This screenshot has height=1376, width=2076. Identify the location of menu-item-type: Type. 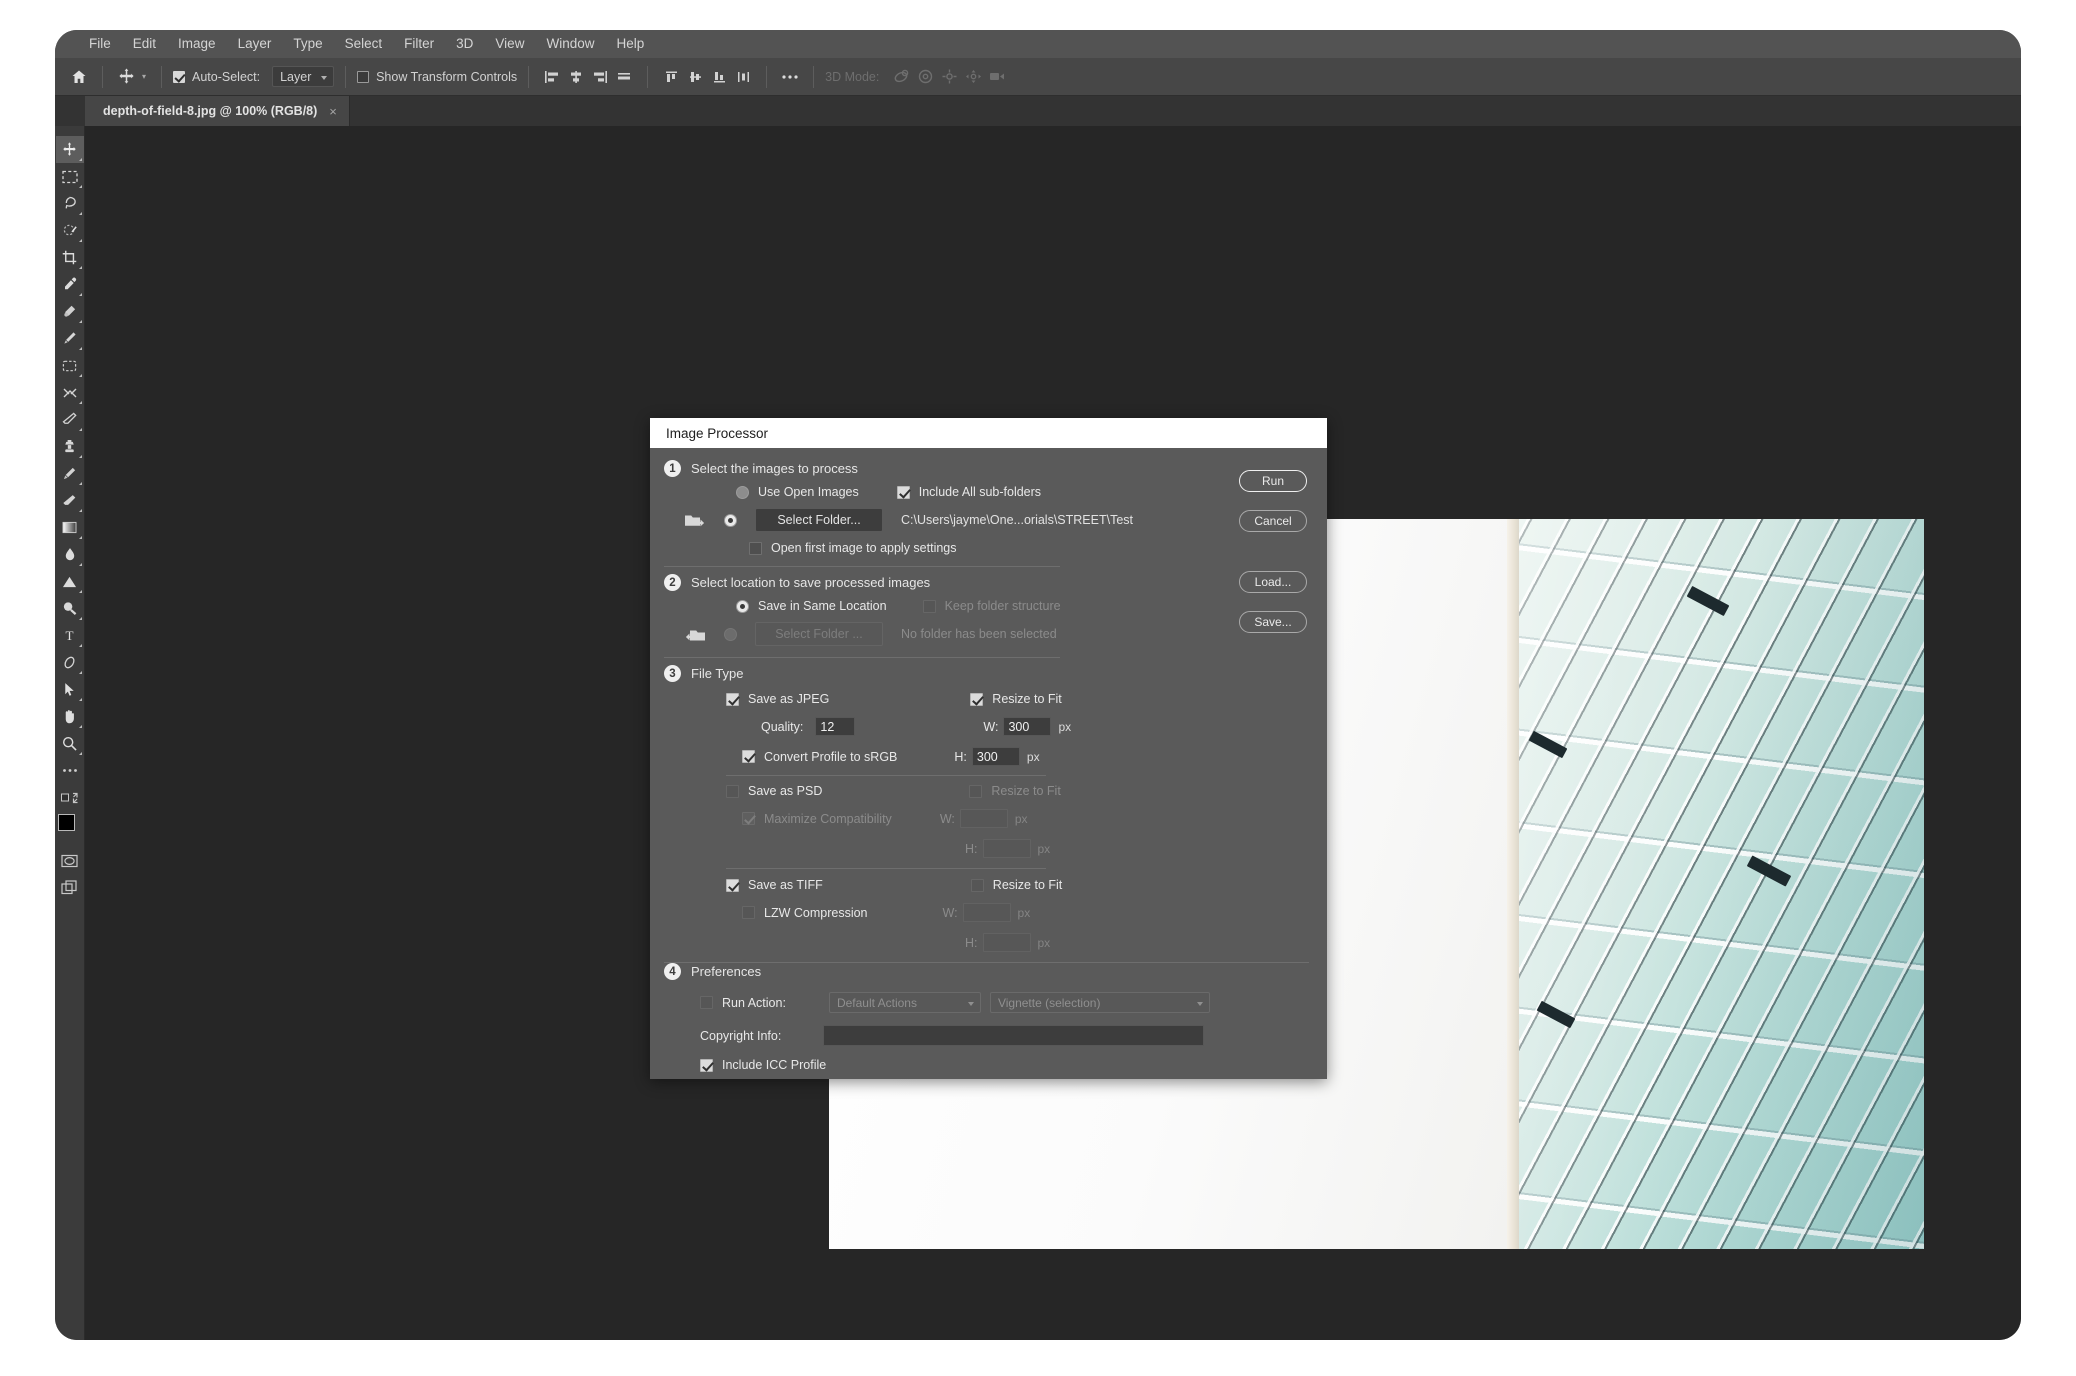
(307, 44).